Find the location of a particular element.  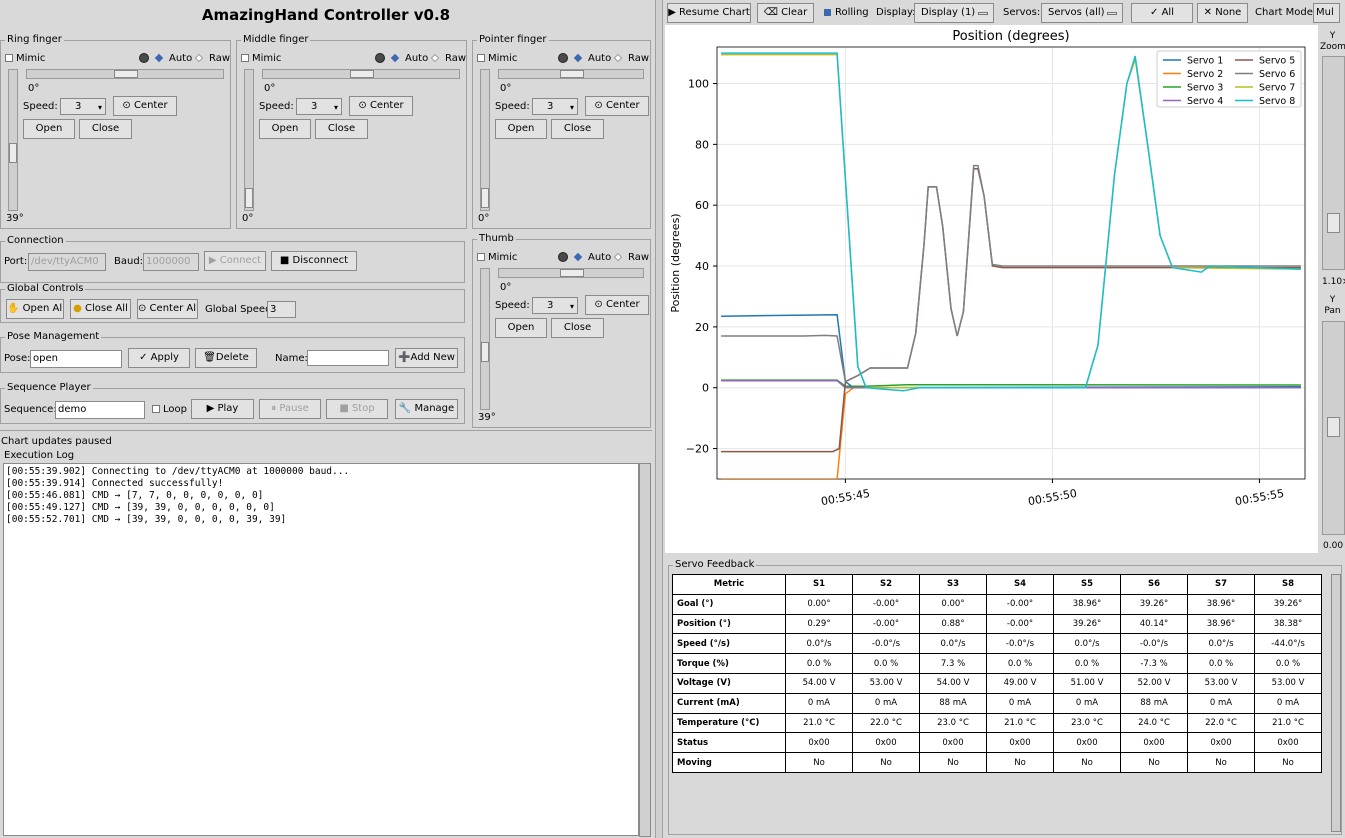

delete-button: 🗑Delete is located at coordinates (226, 358).